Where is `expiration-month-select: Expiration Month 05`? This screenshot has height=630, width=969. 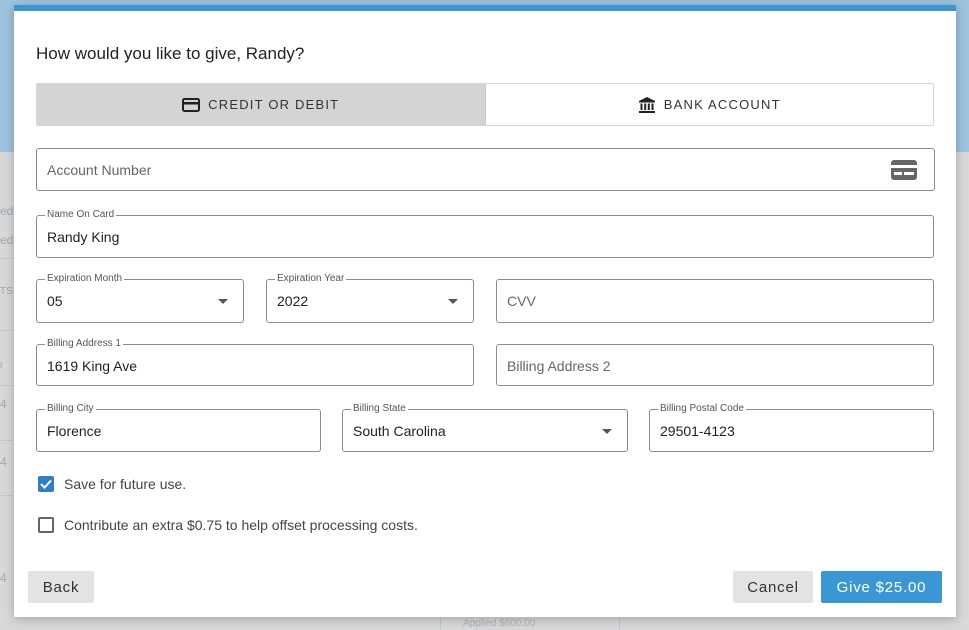
expiration-month-select: Expiration Month 05 is located at coordinates (140, 298).